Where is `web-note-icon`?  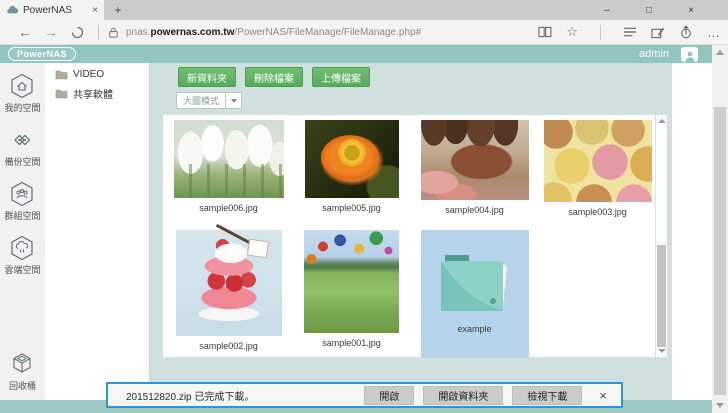 web-note-icon is located at coordinates (658, 32).